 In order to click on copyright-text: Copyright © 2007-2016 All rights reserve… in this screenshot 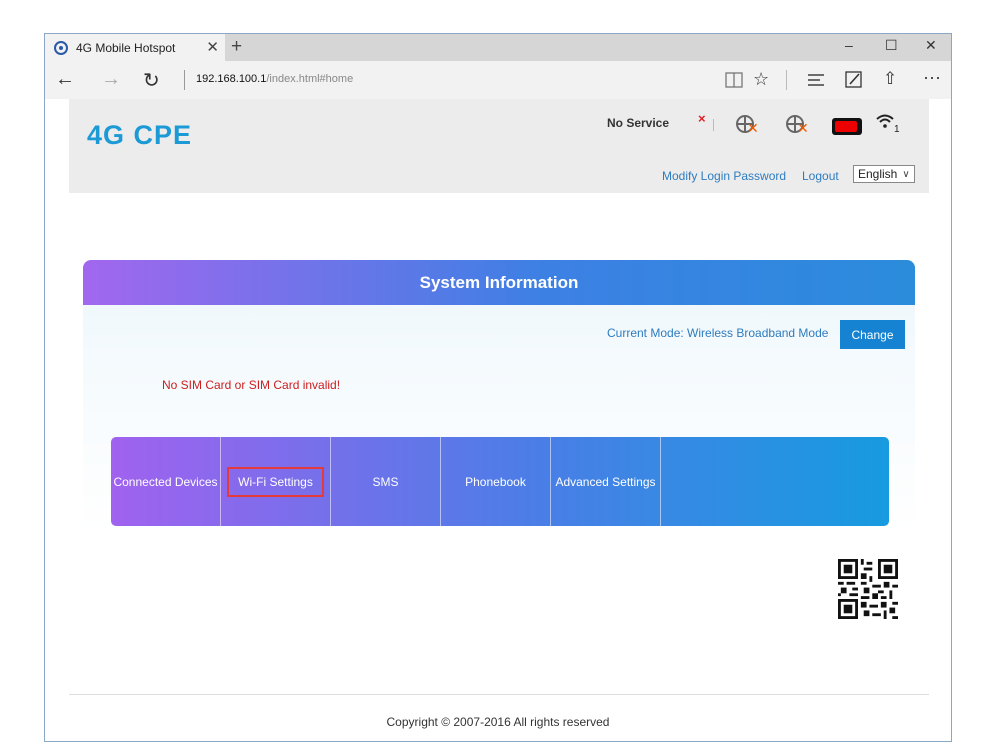, I will do `click(498, 722)`.